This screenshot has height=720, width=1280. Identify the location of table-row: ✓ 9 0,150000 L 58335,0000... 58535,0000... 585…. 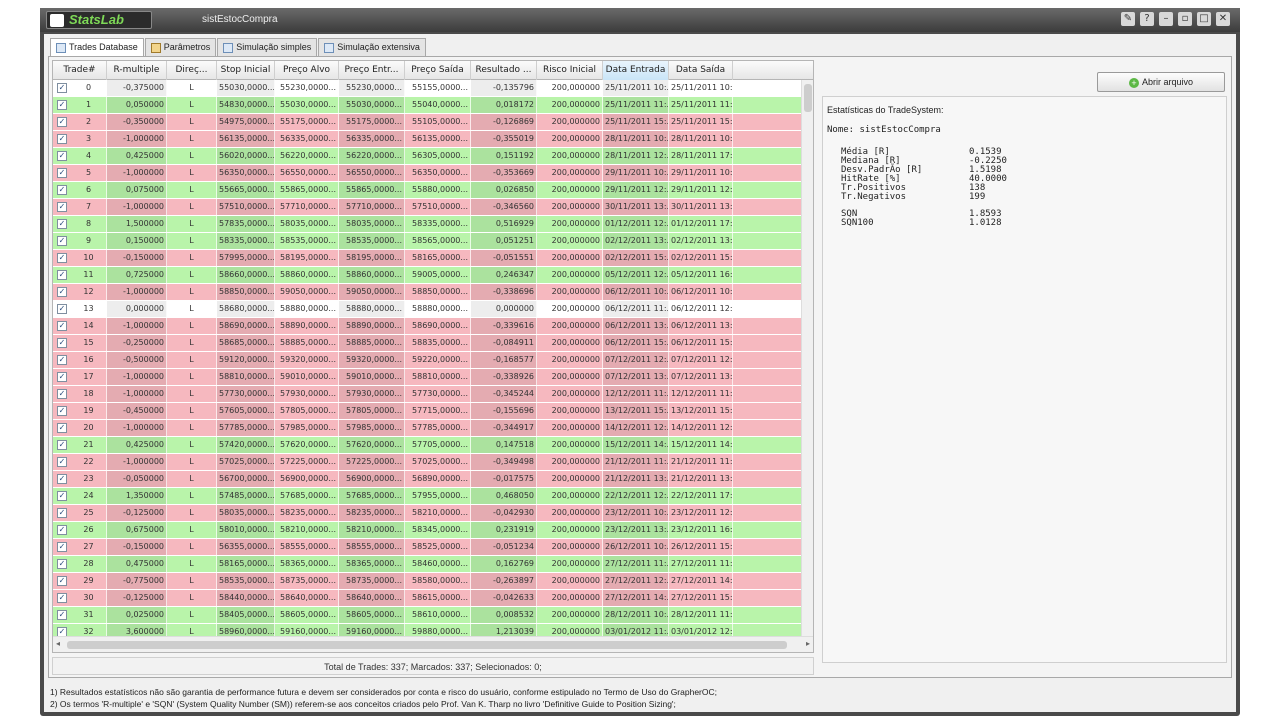
(427, 241).